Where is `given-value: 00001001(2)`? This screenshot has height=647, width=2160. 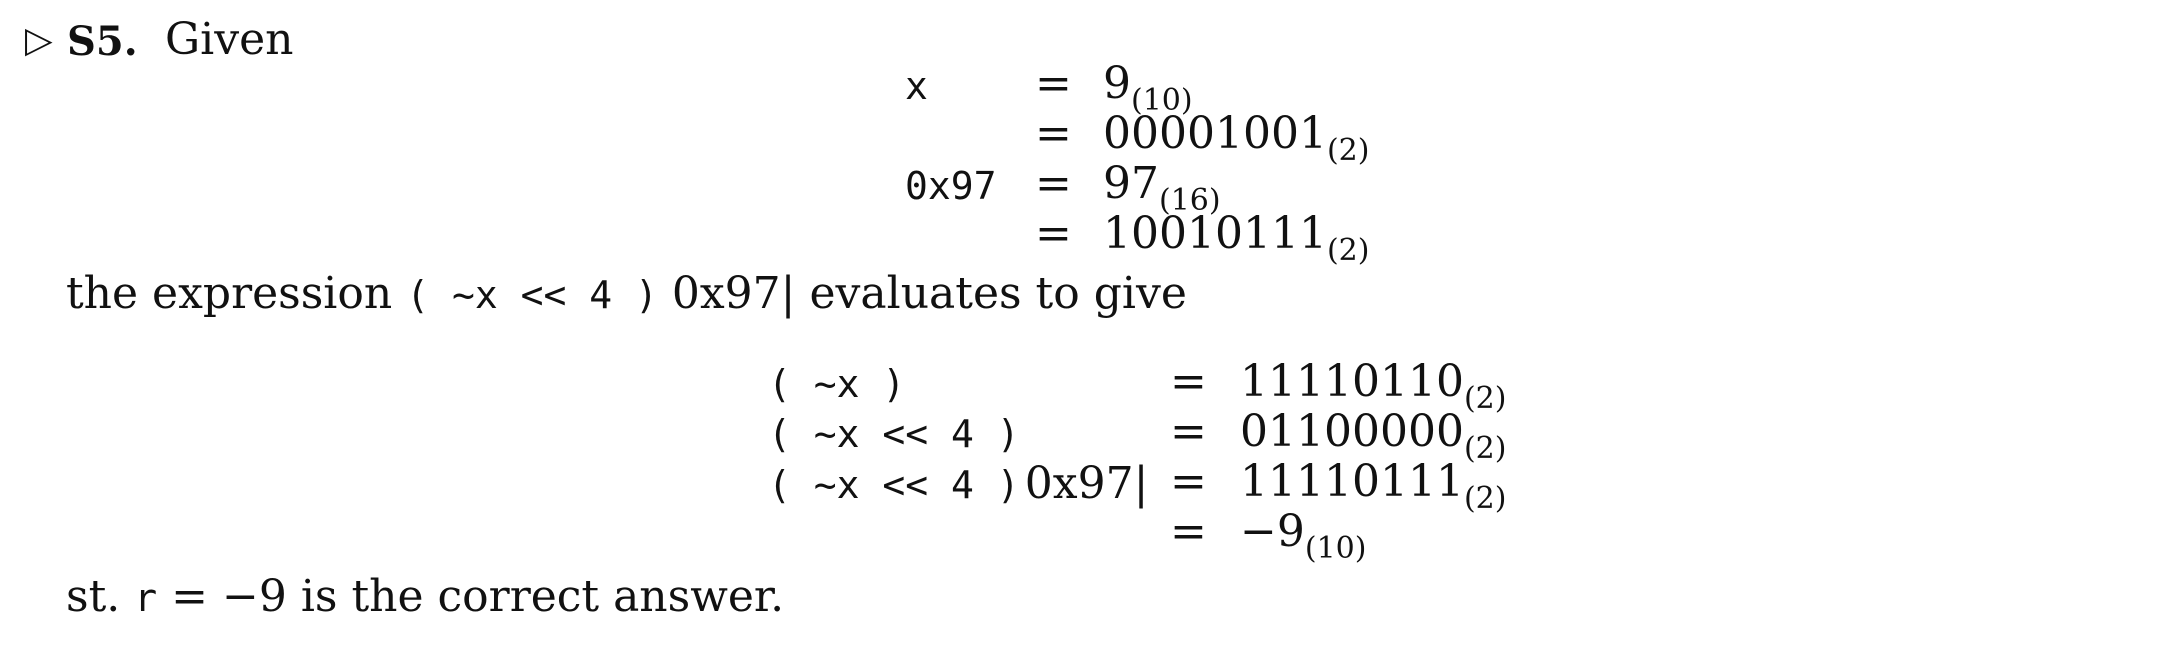
given-value: 00001001(2) is located at coordinates (1236, 138).